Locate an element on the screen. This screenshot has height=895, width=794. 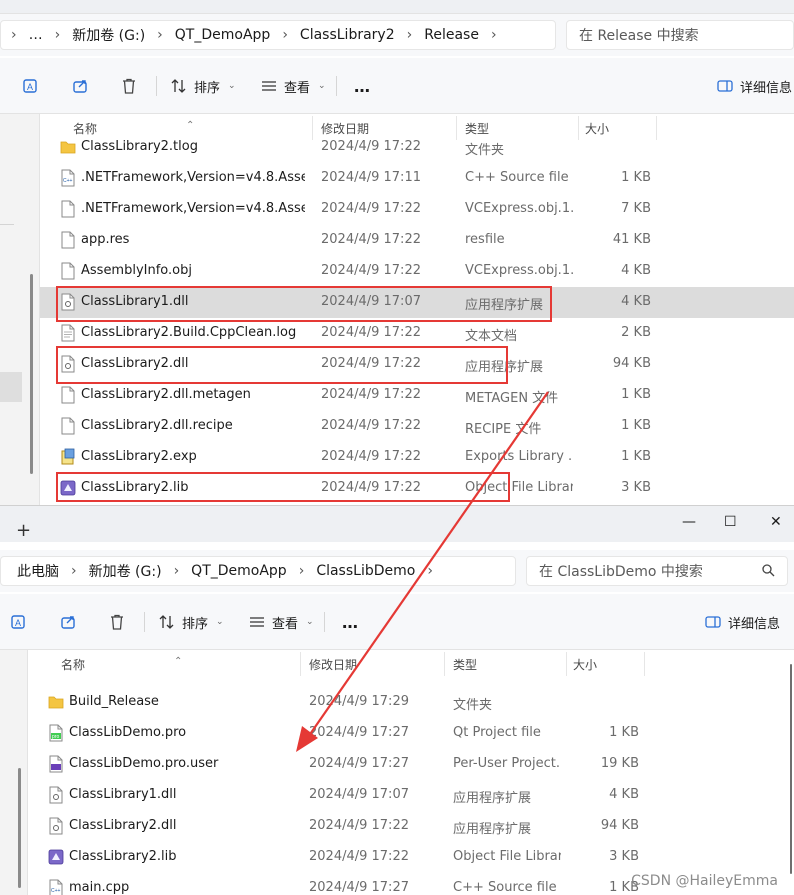
file-type: C++ Source file is located at coordinates (505, 887).